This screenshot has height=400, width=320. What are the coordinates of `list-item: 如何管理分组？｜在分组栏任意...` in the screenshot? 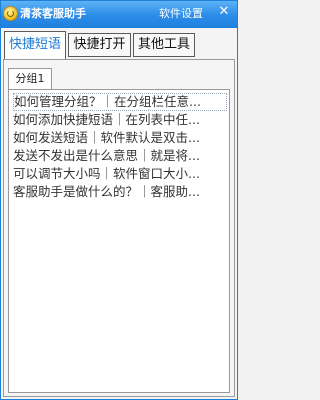 It's located at (120, 102).